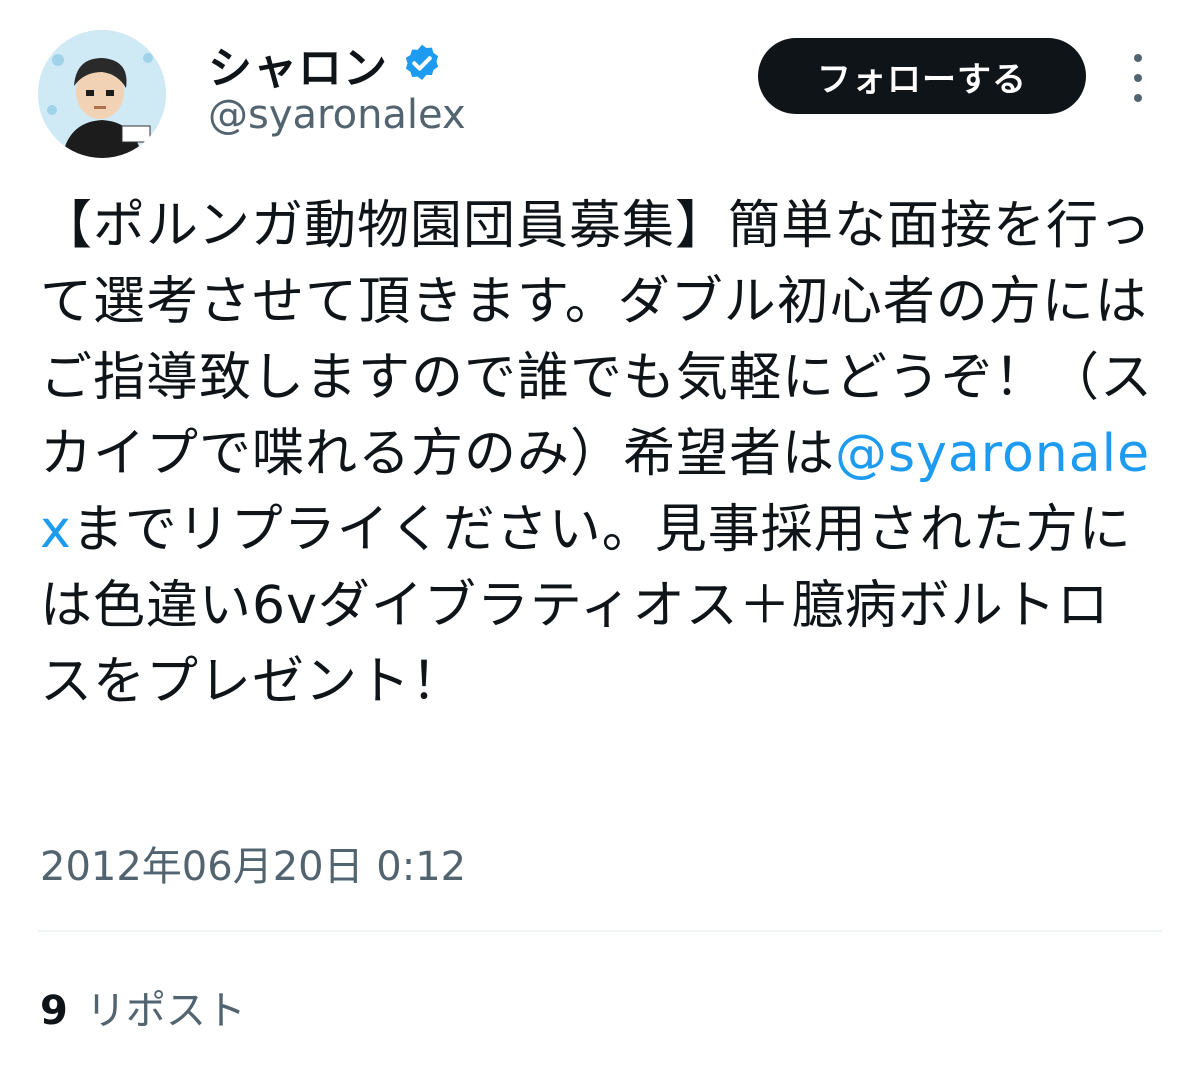  What do you see at coordinates (298, 64) in the screenshot?
I see `display-name: シャロン` at bounding box center [298, 64].